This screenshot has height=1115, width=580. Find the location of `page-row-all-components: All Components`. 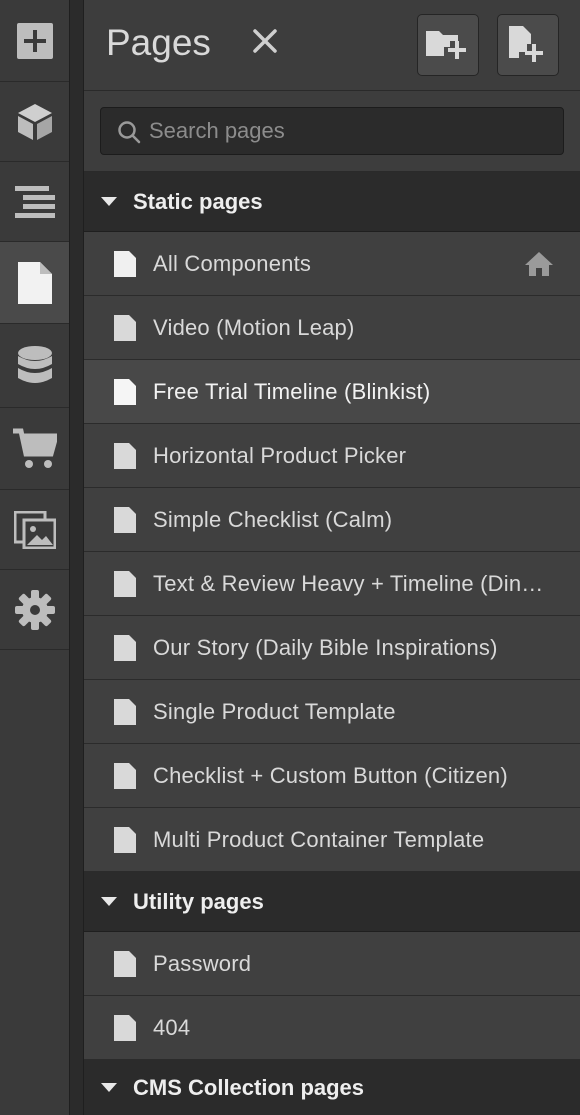

page-row-all-components: All Components is located at coordinates (332, 264).